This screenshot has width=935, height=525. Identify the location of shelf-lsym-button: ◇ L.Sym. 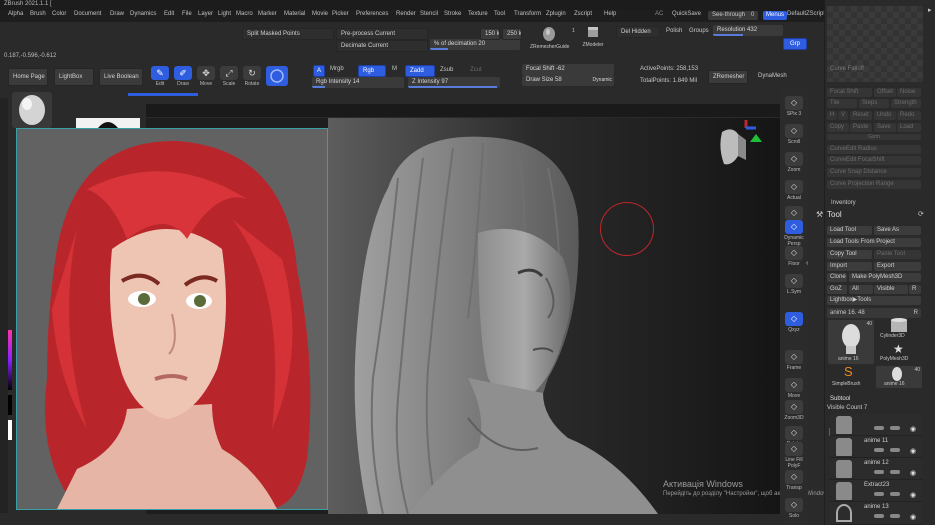
(794, 284).